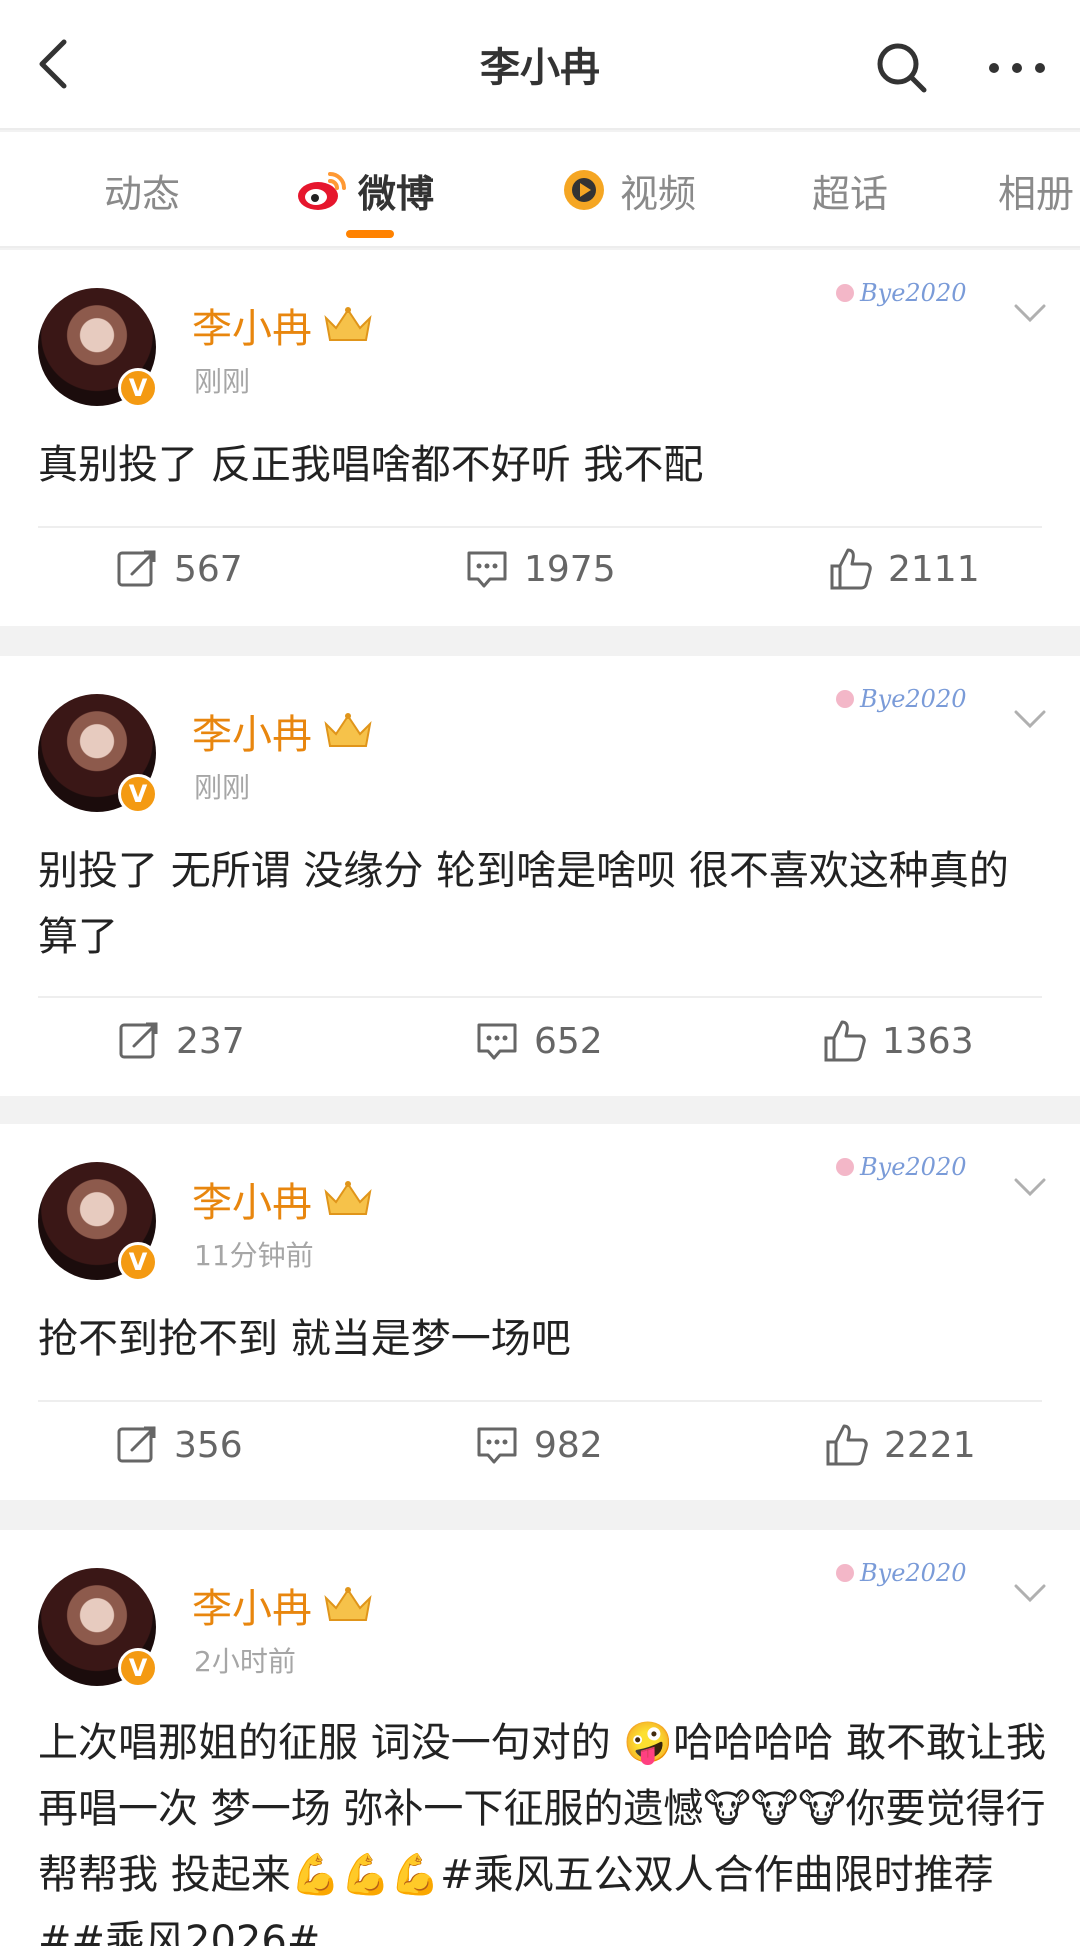 The width and height of the screenshot is (1080, 1946). I want to click on repost-count: 567, so click(208, 569).